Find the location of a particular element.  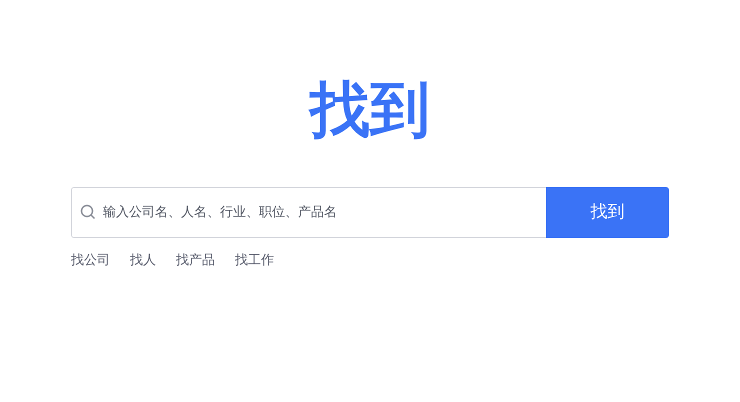

quick-link: 找工作 is located at coordinates (254, 260).